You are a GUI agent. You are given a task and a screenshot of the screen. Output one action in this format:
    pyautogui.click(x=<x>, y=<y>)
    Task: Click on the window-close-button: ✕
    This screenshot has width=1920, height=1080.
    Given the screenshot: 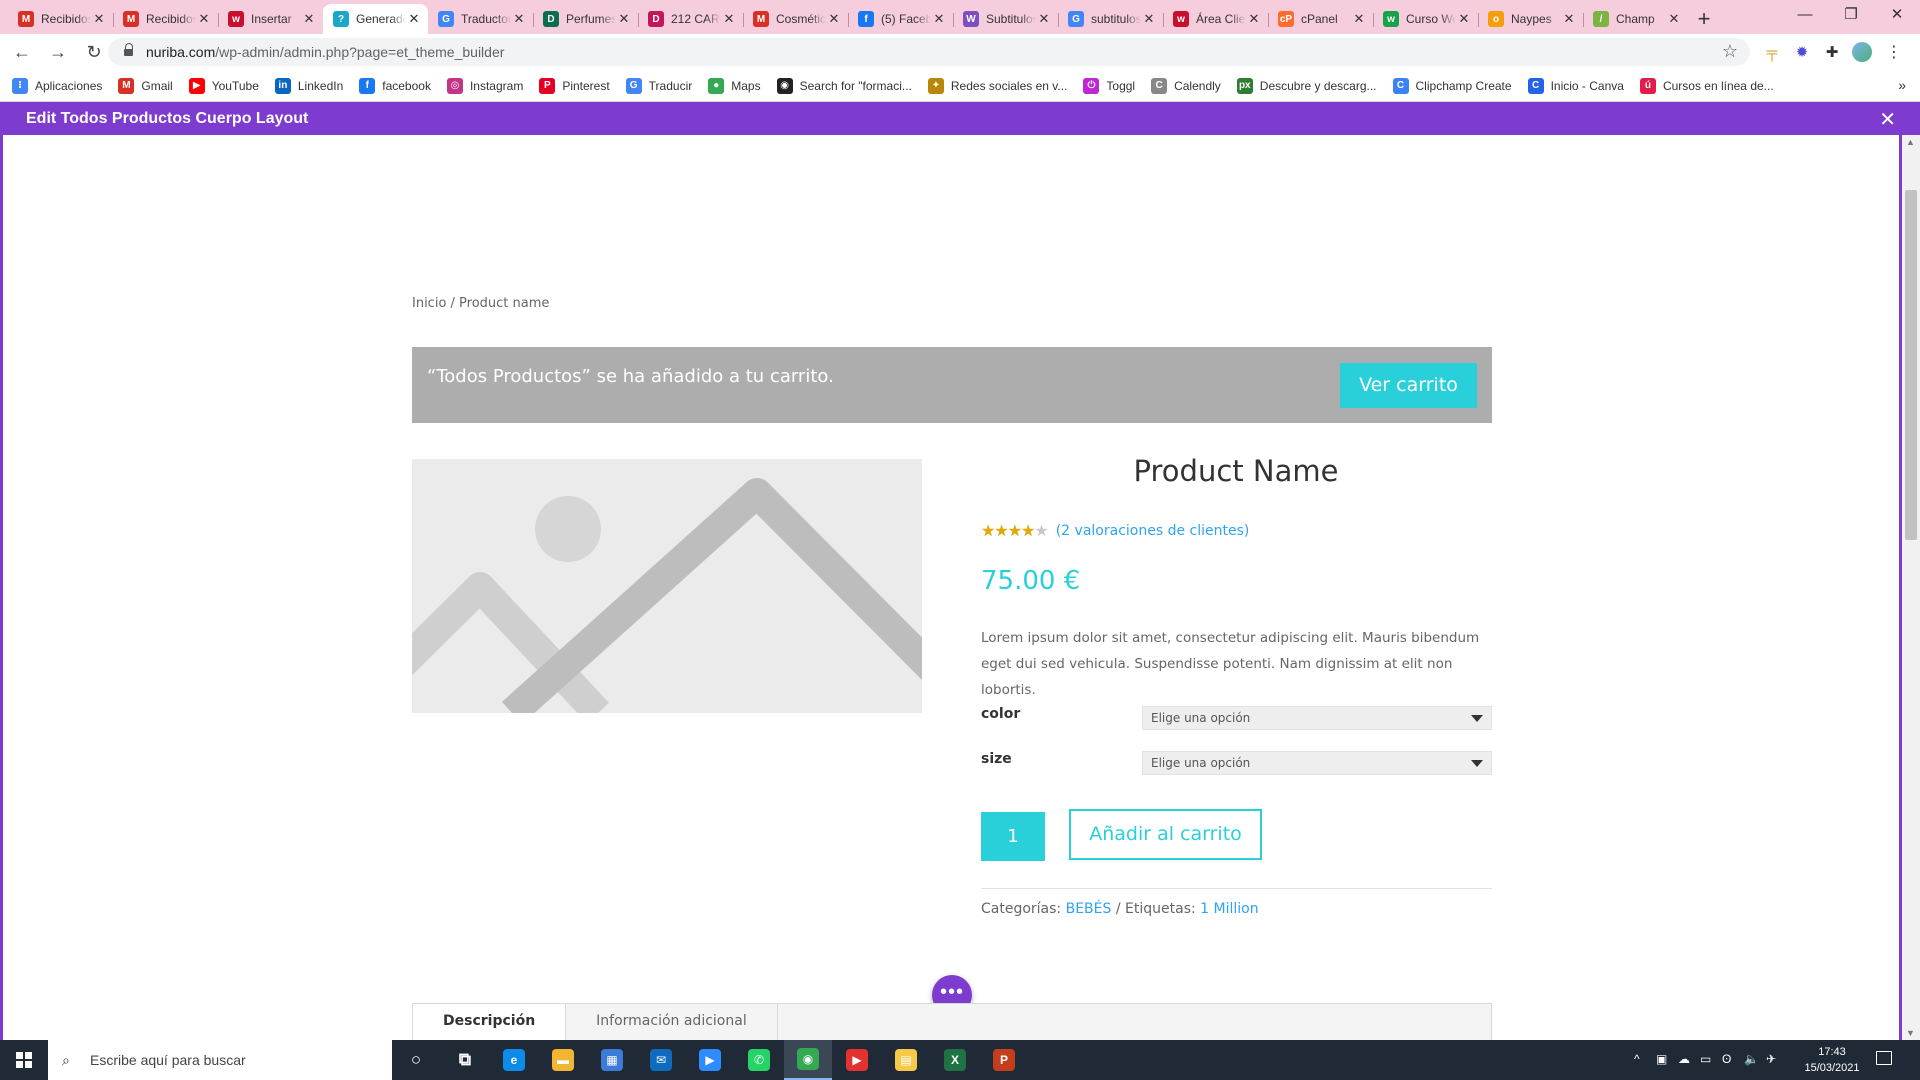 What is the action you would take?
    pyautogui.click(x=1897, y=16)
    